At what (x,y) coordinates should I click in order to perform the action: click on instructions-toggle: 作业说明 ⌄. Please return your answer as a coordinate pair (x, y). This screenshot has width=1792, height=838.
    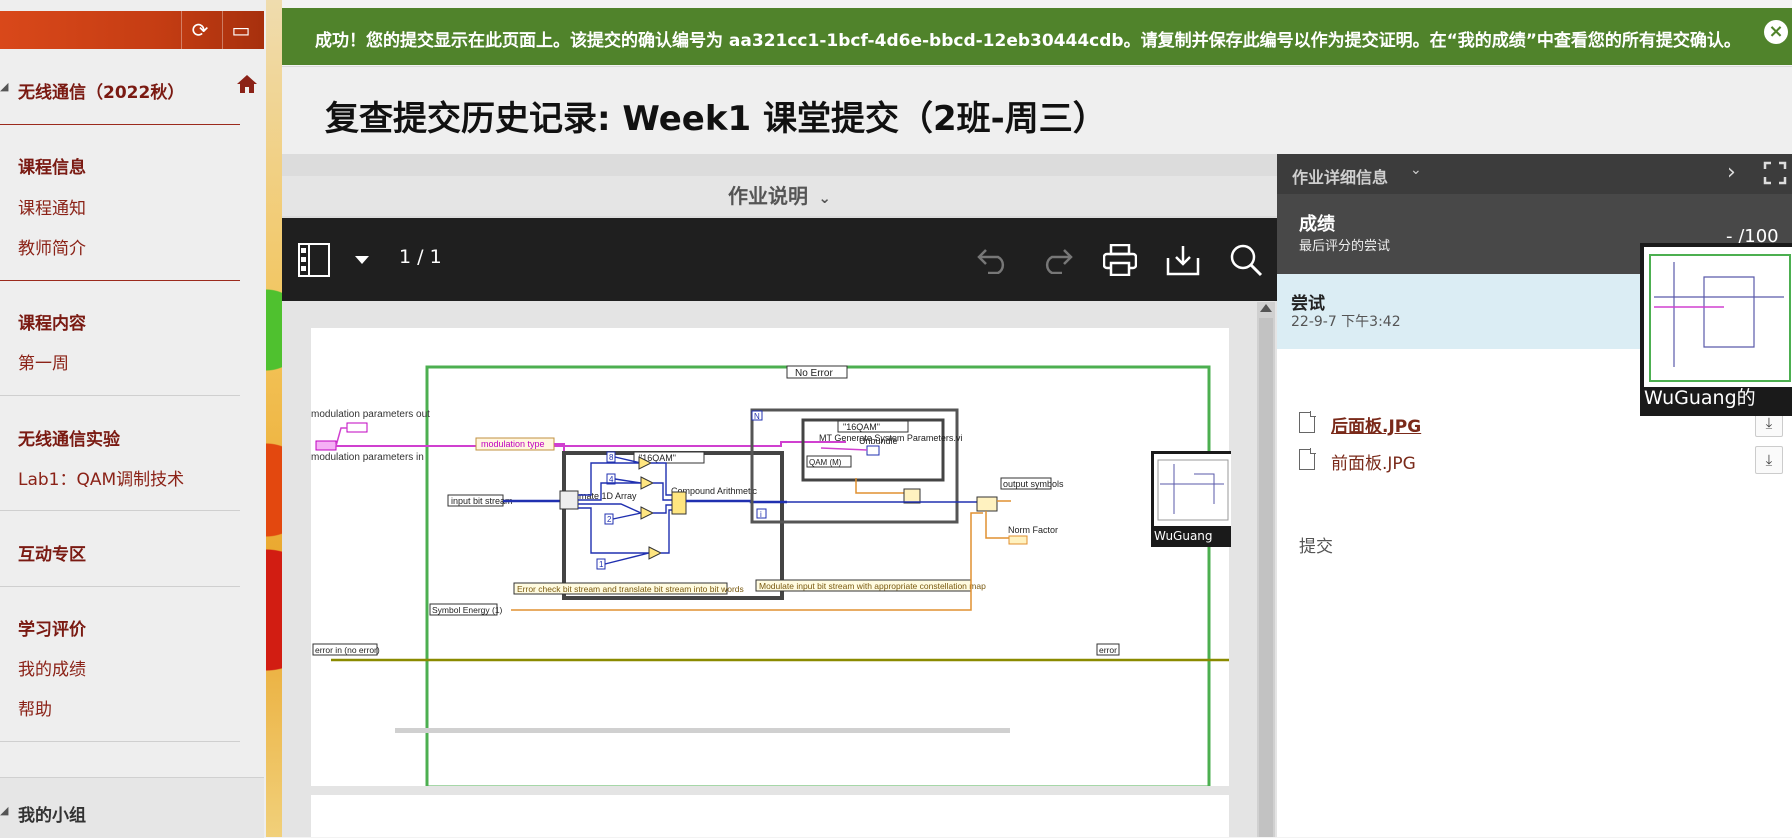
    Looking at the image, I should click on (779, 196).